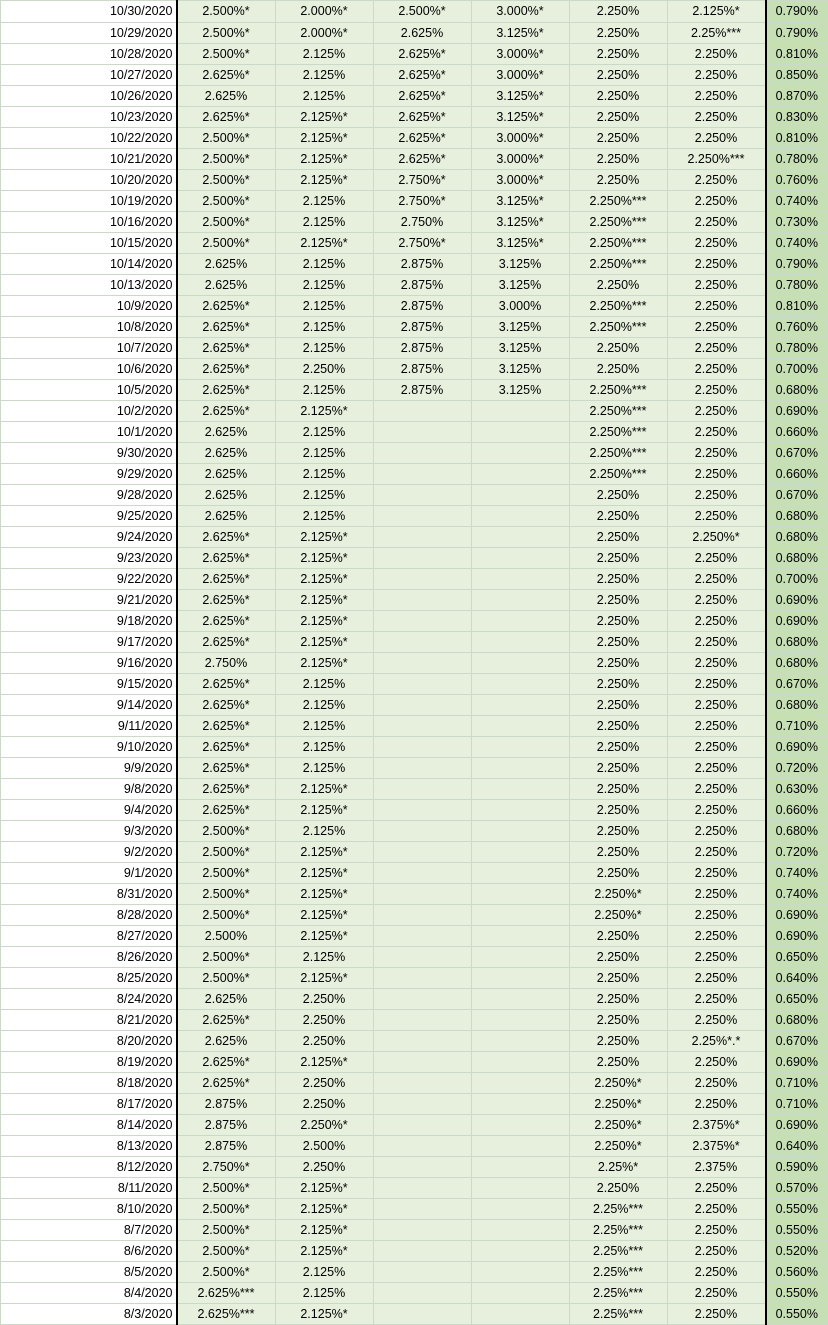  Describe the element at coordinates (89, 936) in the screenshot. I see `date-cell: 8/27/2020` at that location.